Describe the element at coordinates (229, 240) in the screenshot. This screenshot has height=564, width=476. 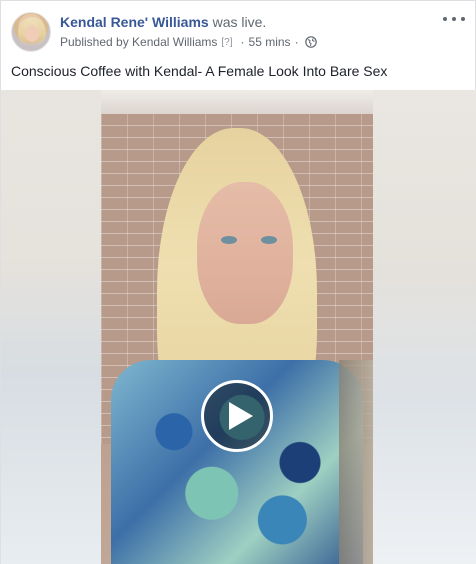
I see `person-eye-left` at that location.